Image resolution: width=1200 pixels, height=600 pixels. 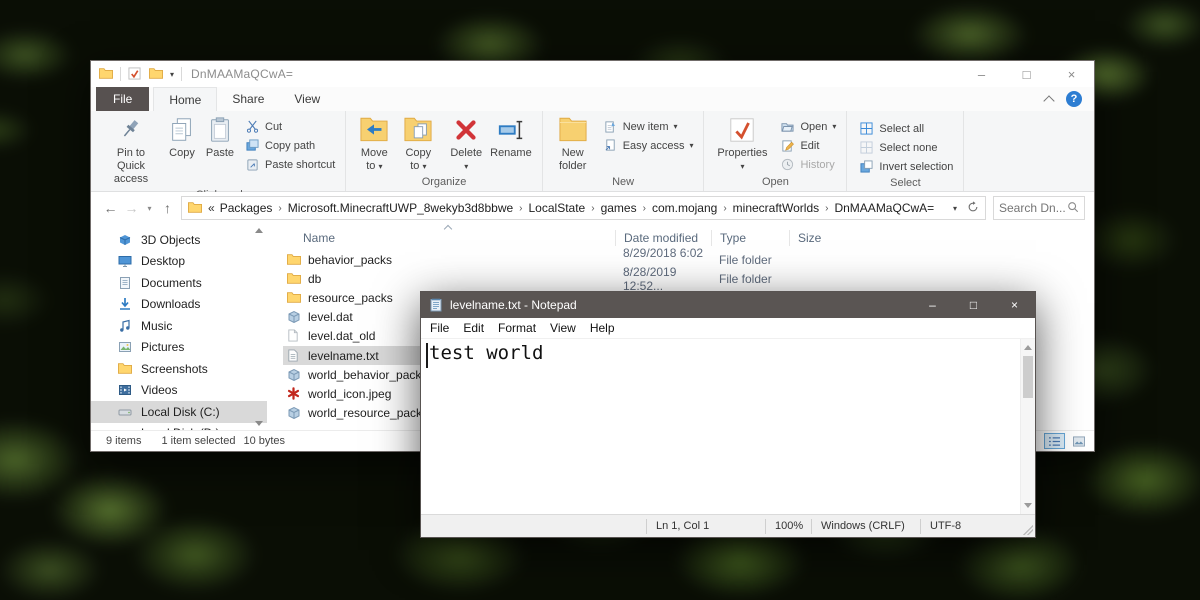 What do you see at coordinates (123, 99) in the screenshot?
I see `tab-file: File` at bounding box center [123, 99].